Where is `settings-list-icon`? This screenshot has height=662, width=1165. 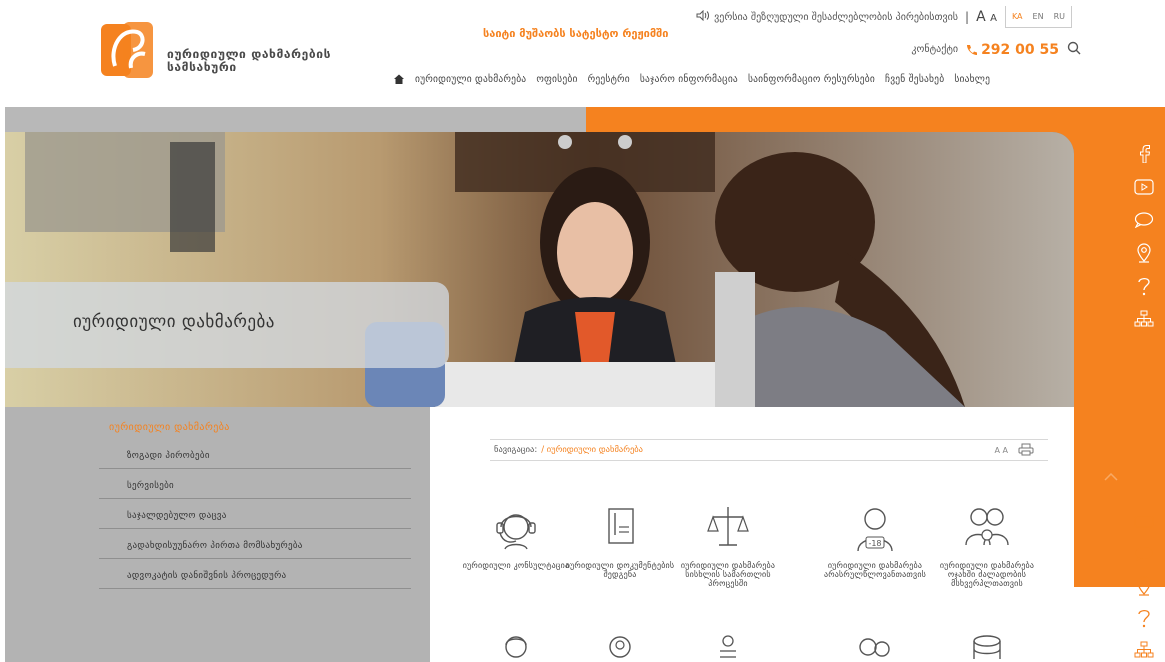 settings-list-icon is located at coordinates (728, 646).